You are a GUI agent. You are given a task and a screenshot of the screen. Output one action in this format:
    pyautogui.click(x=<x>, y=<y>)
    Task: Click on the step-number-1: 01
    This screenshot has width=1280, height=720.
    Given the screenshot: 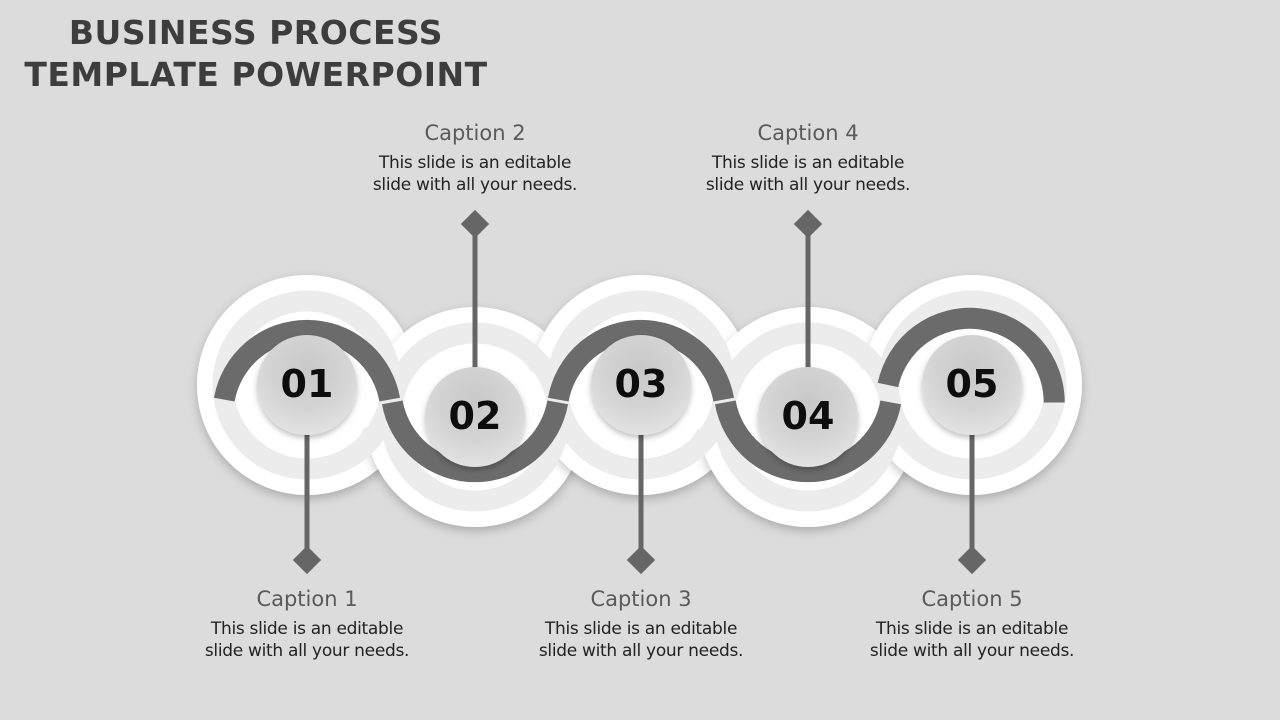 What is the action you would take?
    pyautogui.click(x=307, y=384)
    